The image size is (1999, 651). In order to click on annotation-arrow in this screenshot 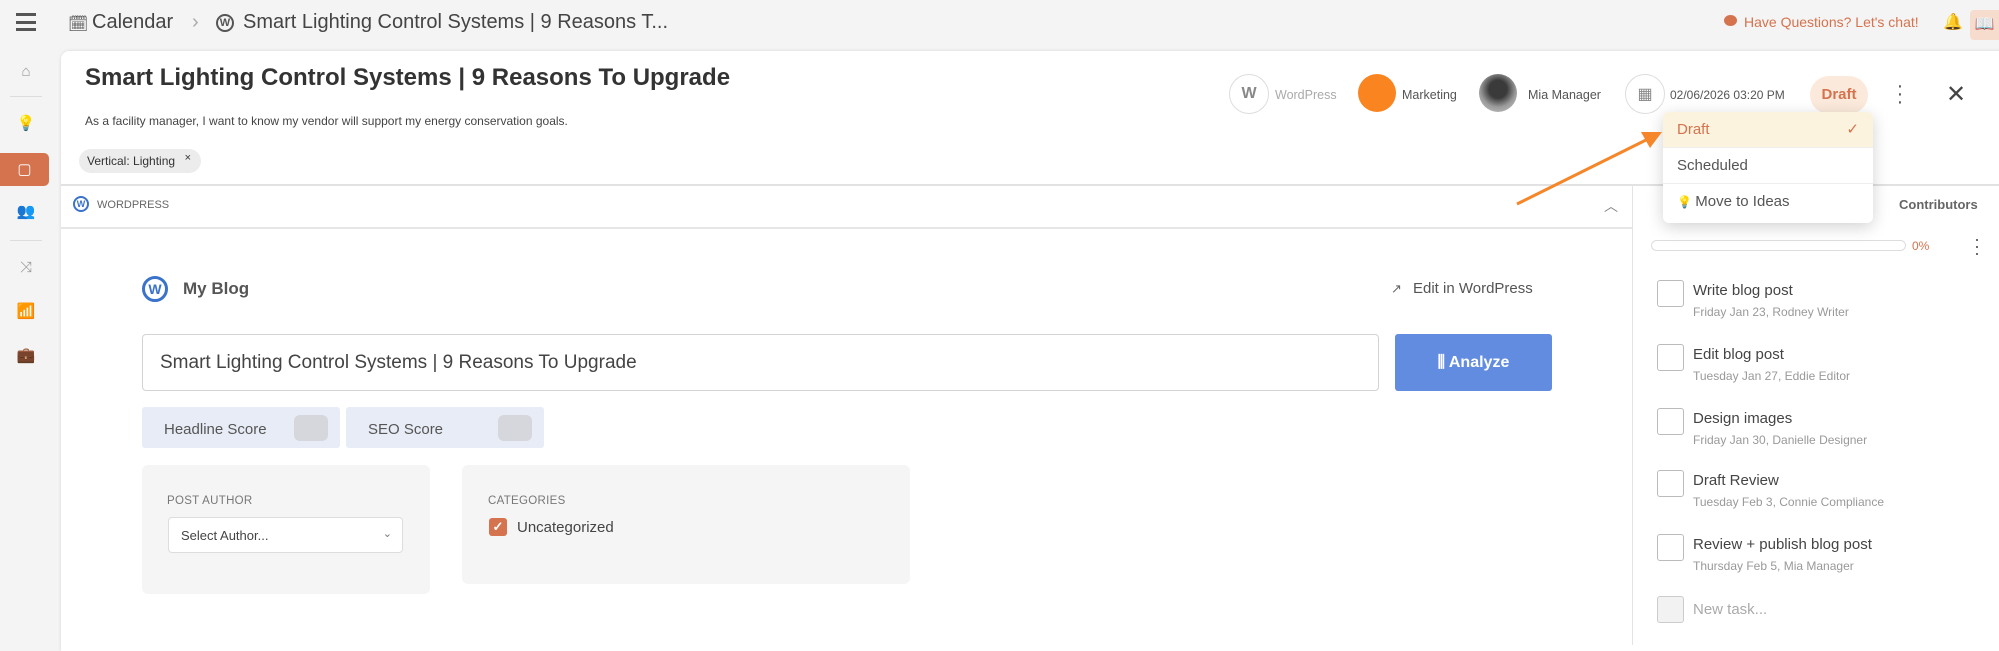, I will do `click(1589, 169)`.